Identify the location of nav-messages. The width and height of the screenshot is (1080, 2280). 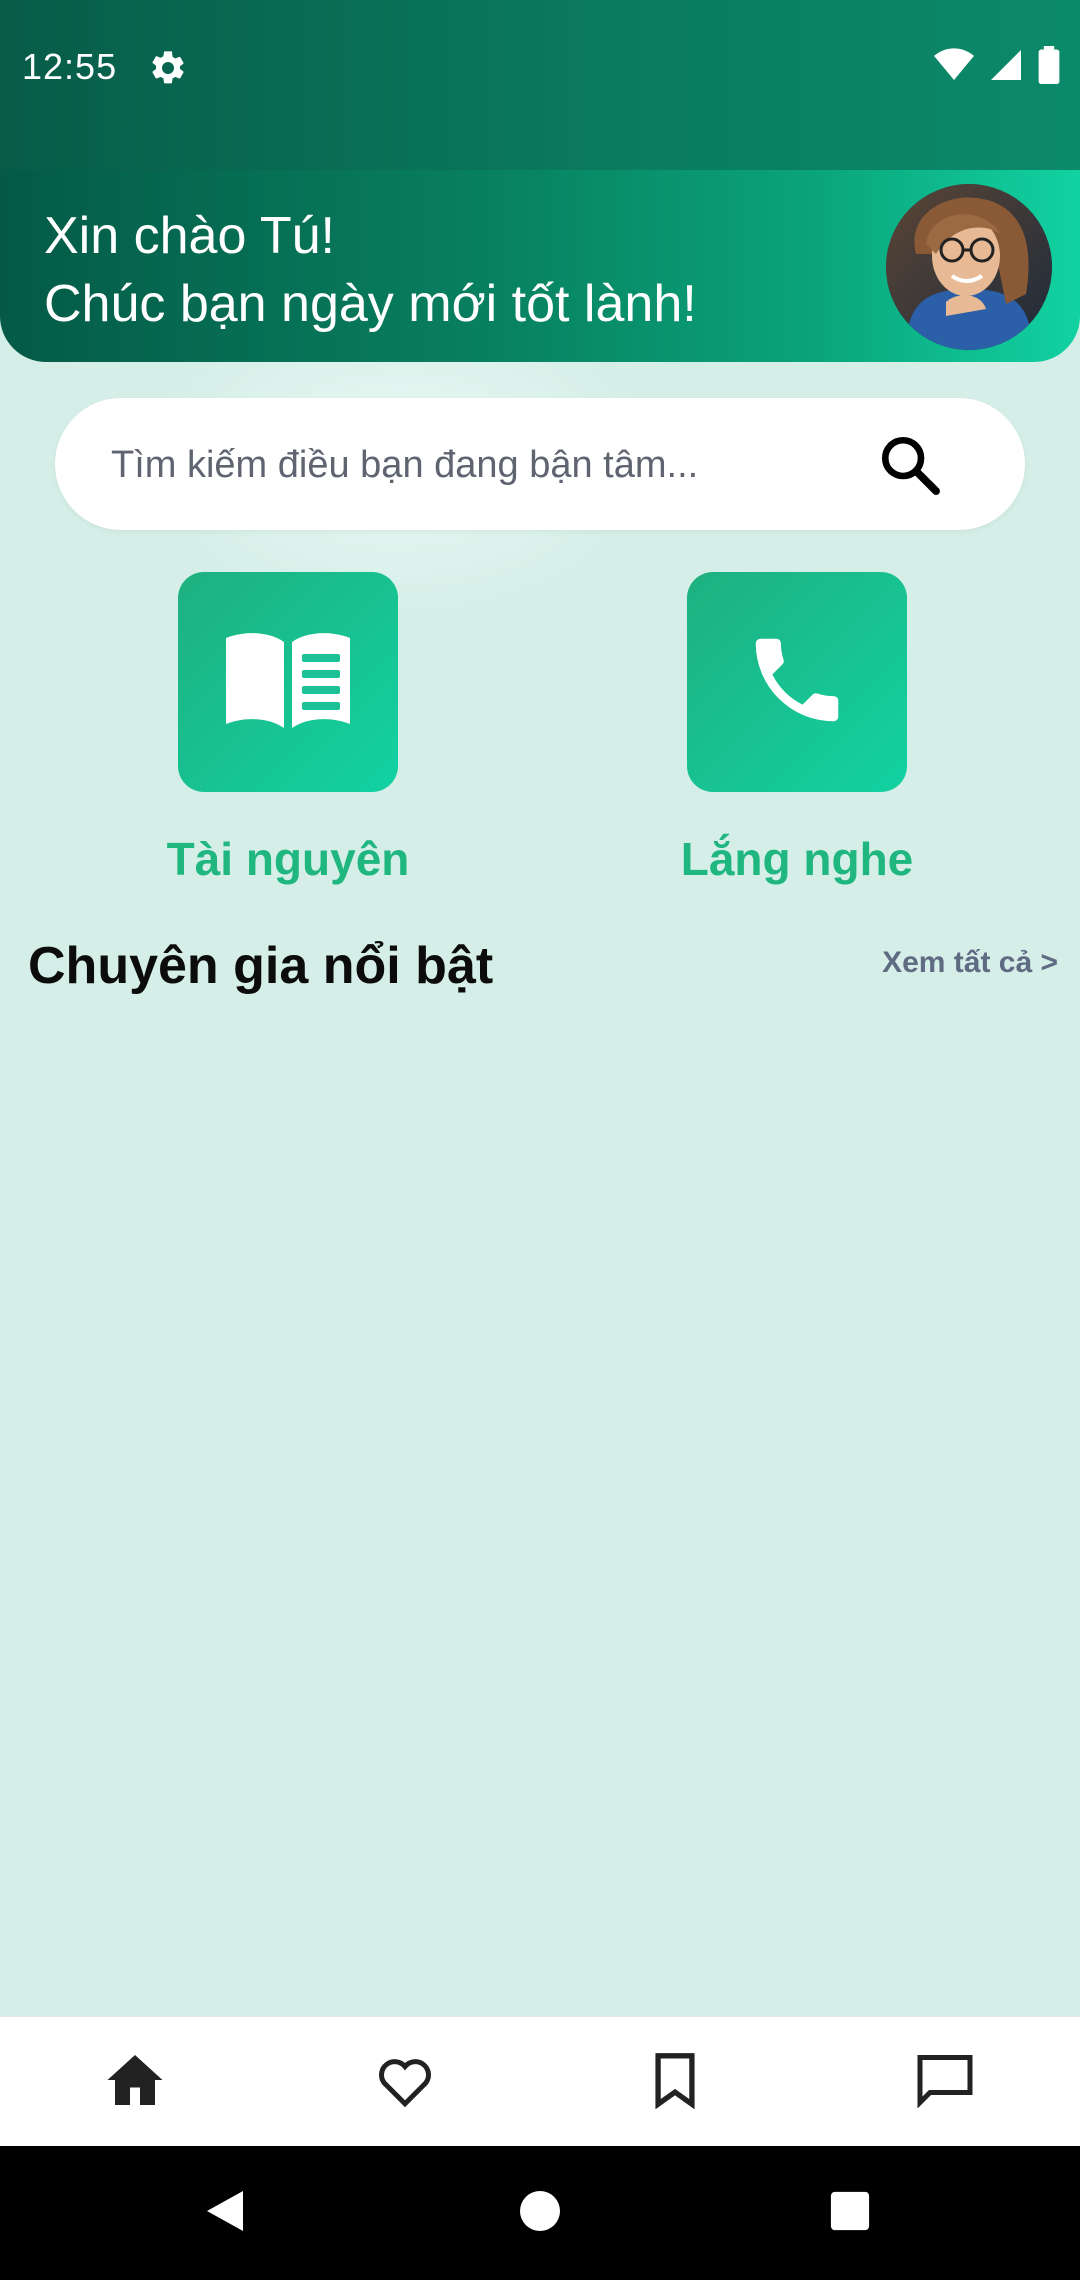
(945, 2082).